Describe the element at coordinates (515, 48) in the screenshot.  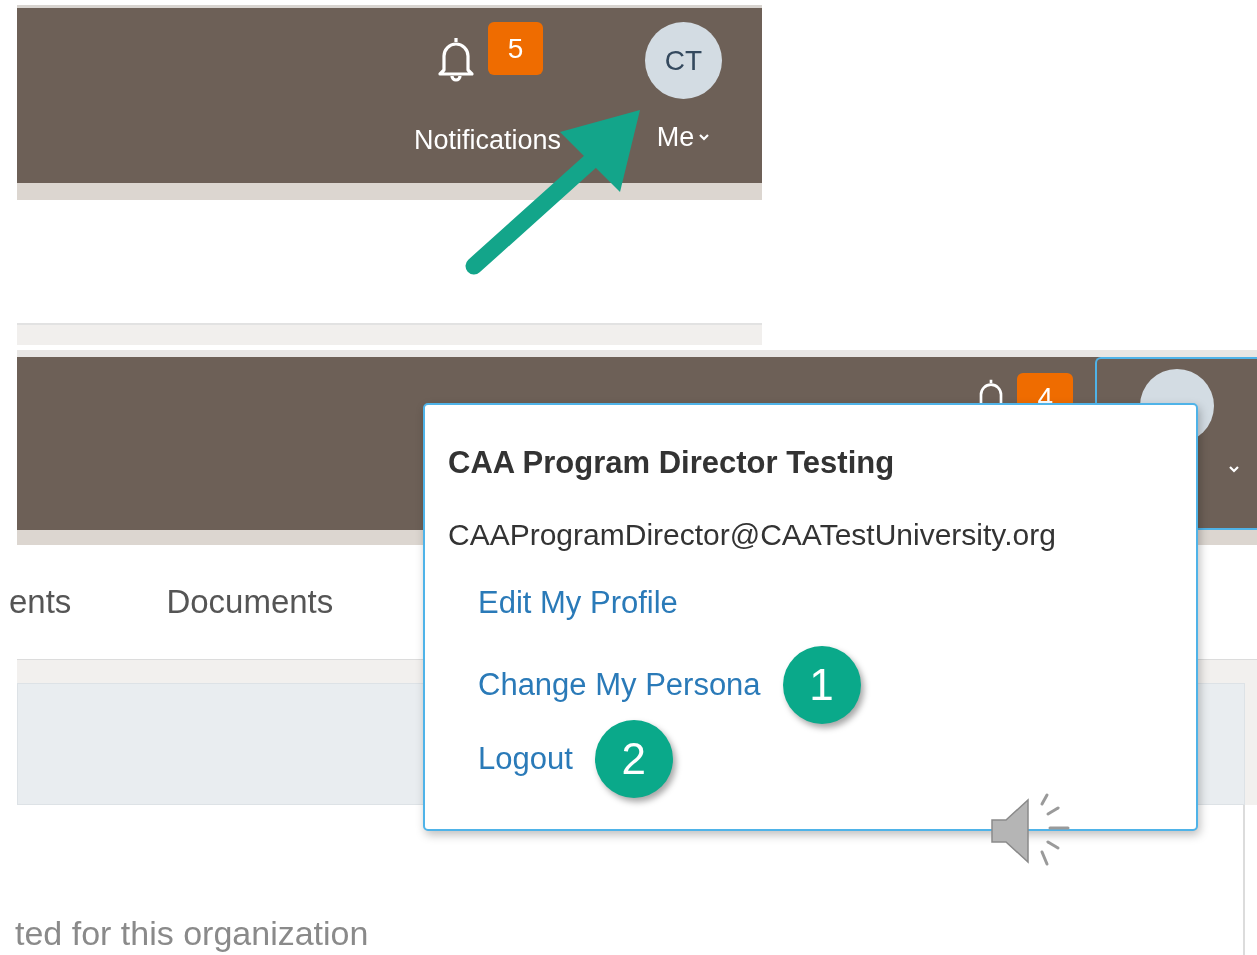
I see `notification-count: 5` at that location.